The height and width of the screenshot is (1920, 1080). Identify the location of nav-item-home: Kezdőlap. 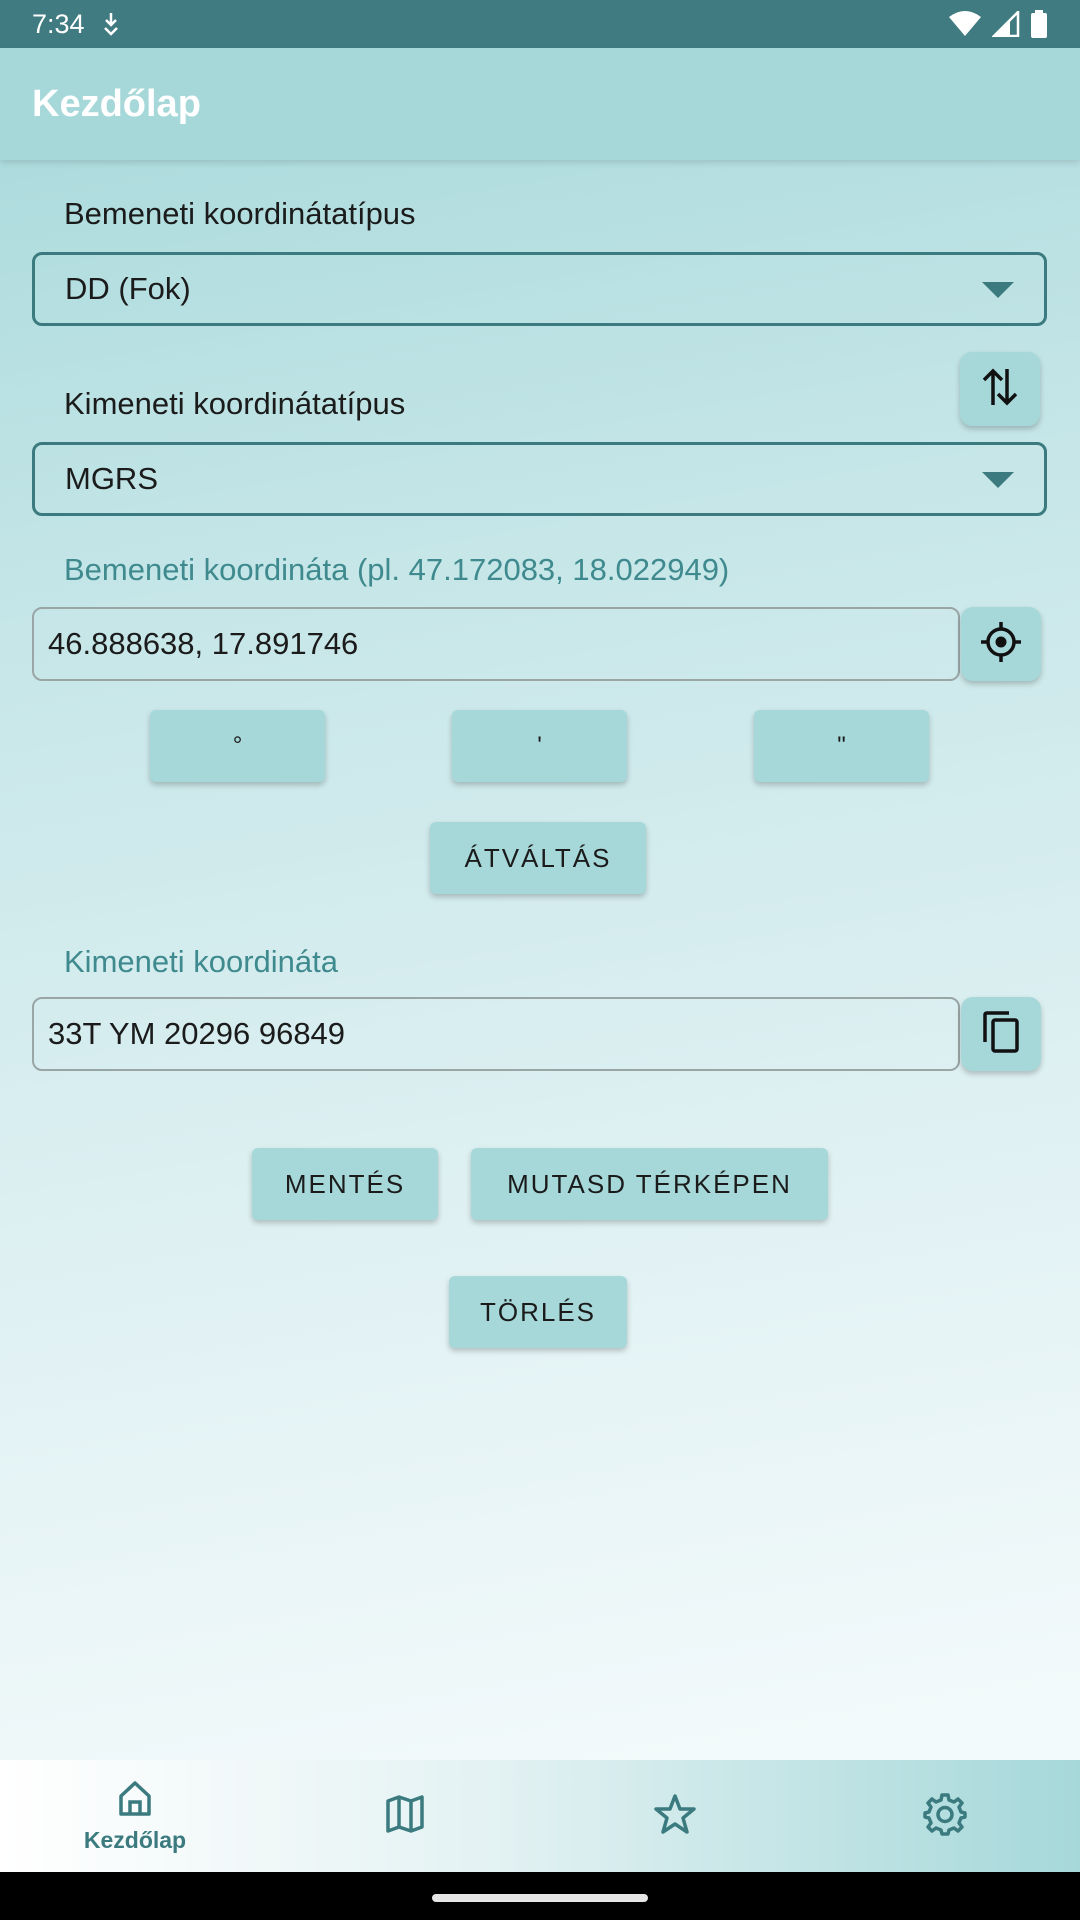
(135, 1816).